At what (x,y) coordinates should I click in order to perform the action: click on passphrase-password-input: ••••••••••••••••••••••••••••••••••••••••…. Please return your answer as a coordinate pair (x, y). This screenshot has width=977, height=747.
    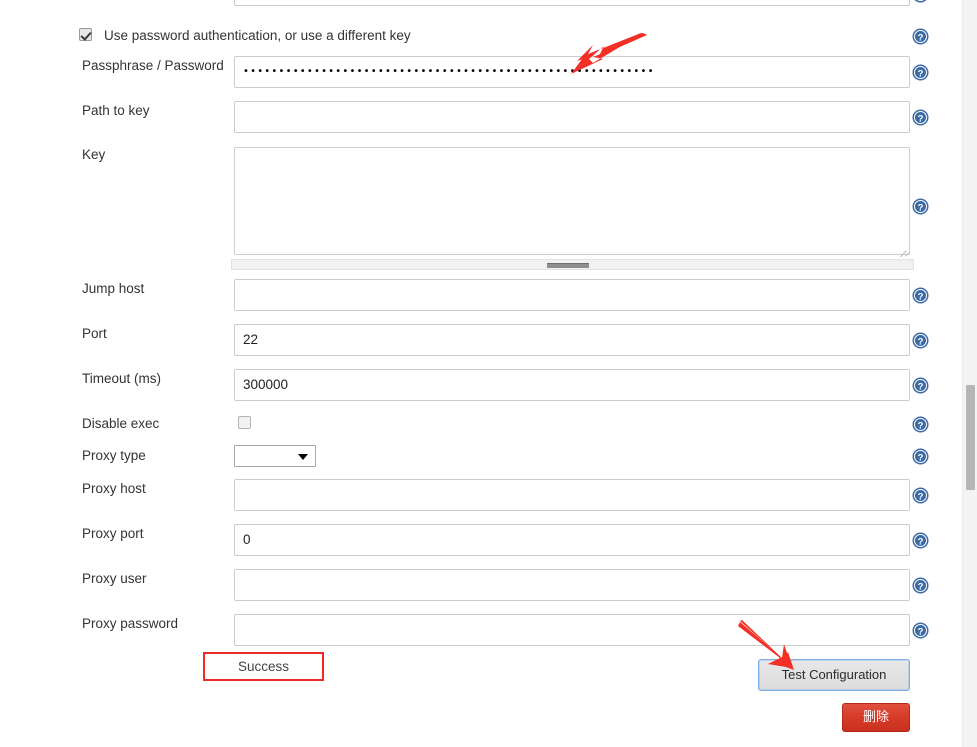
    Looking at the image, I should click on (572, 72).